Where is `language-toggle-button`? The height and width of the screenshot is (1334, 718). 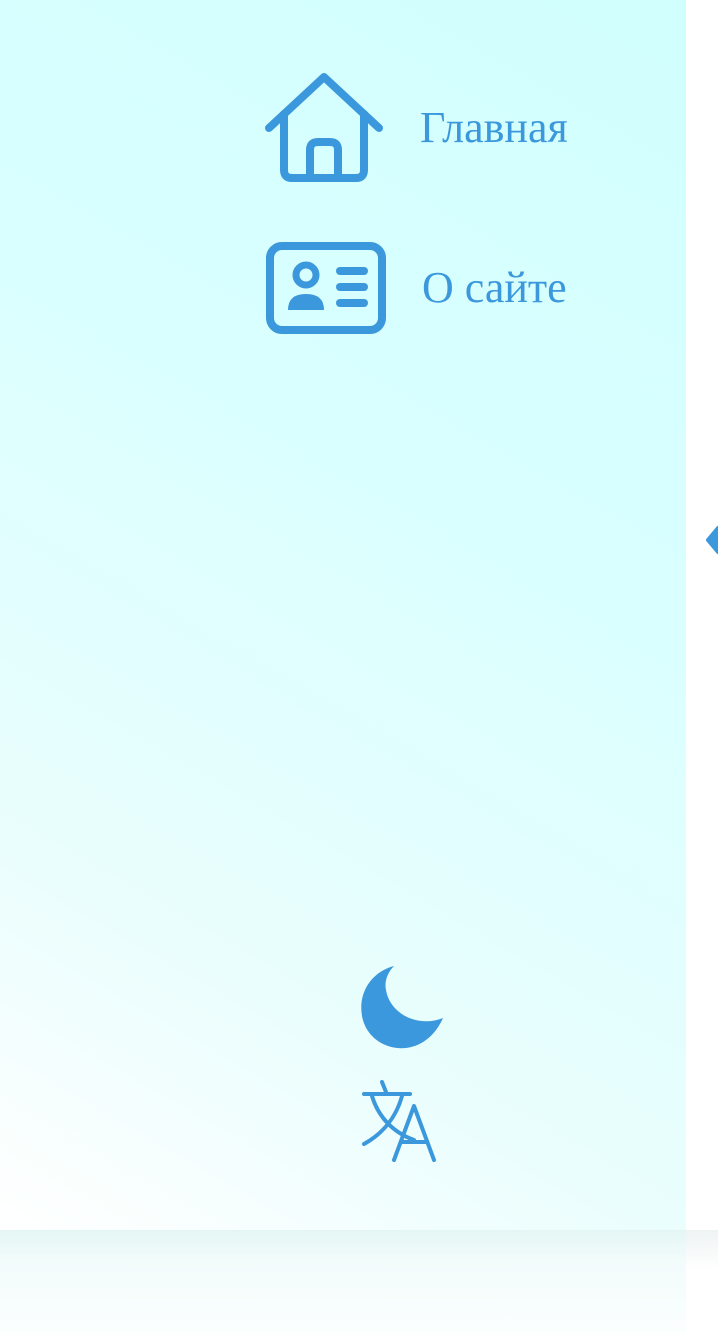 language-toggle-button is located at coordinates (401, 1121).